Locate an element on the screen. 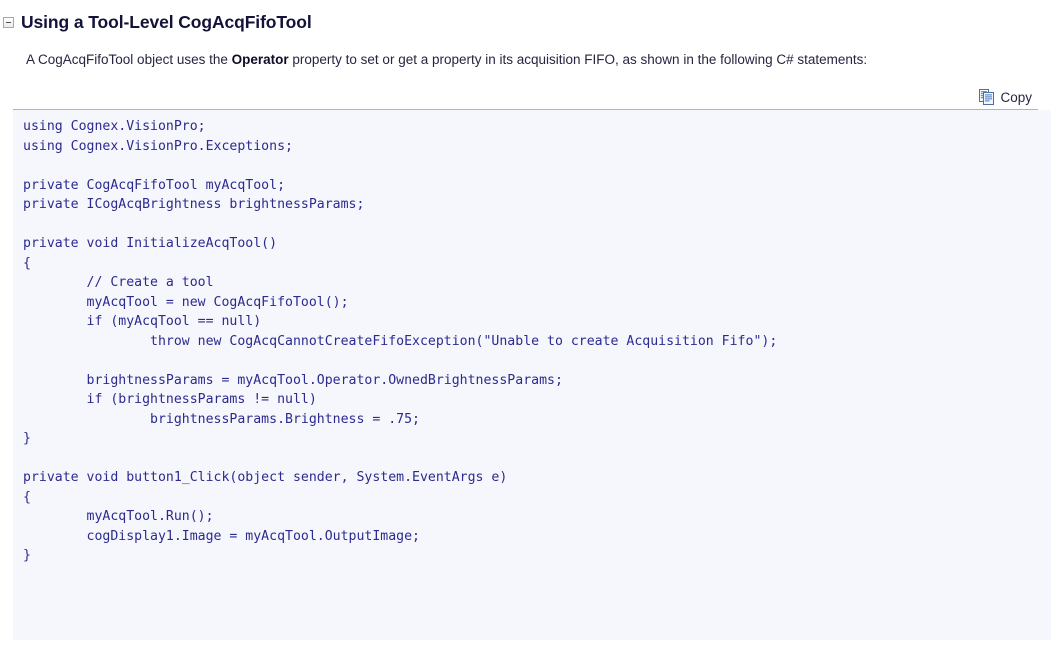 The width and height of the screenshot is (1051, 672). copy-button: Copy is located at coordinates (1008, 97).